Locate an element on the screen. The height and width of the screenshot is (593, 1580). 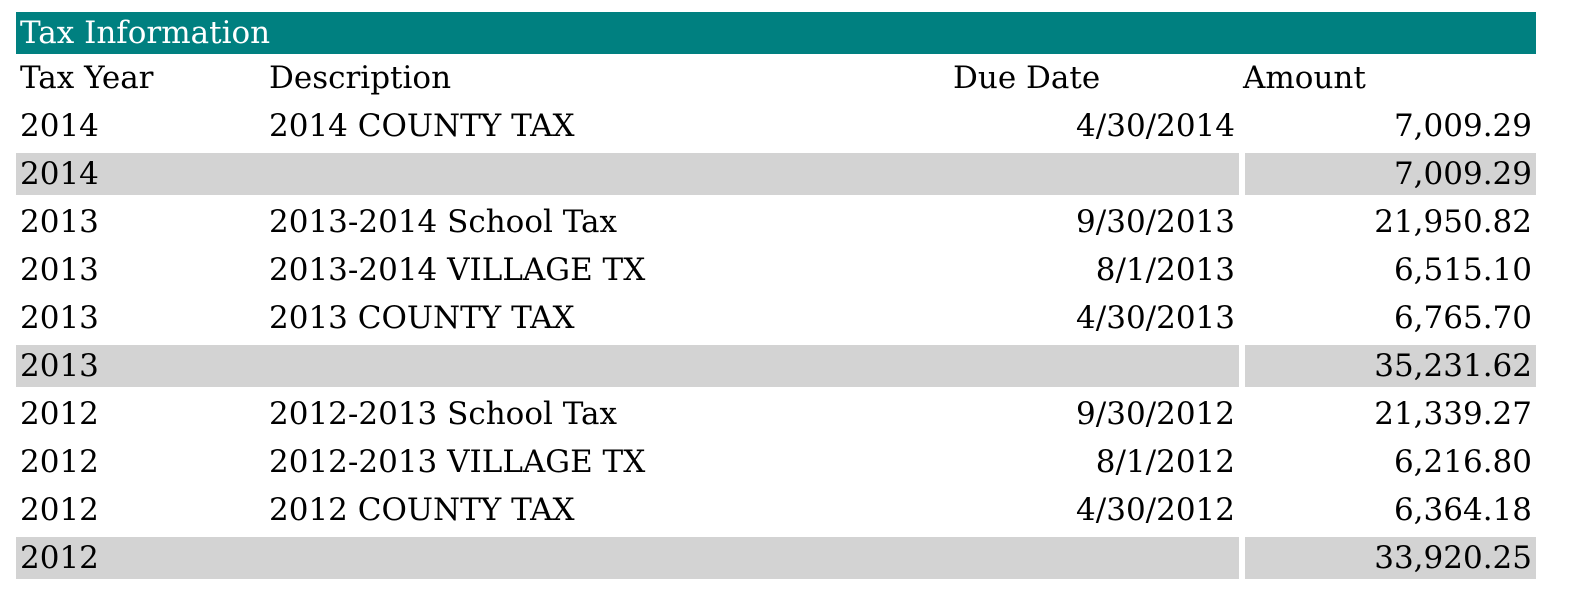
cell-due-date: 8/1/2012 is located at coordinates (1165, 462).